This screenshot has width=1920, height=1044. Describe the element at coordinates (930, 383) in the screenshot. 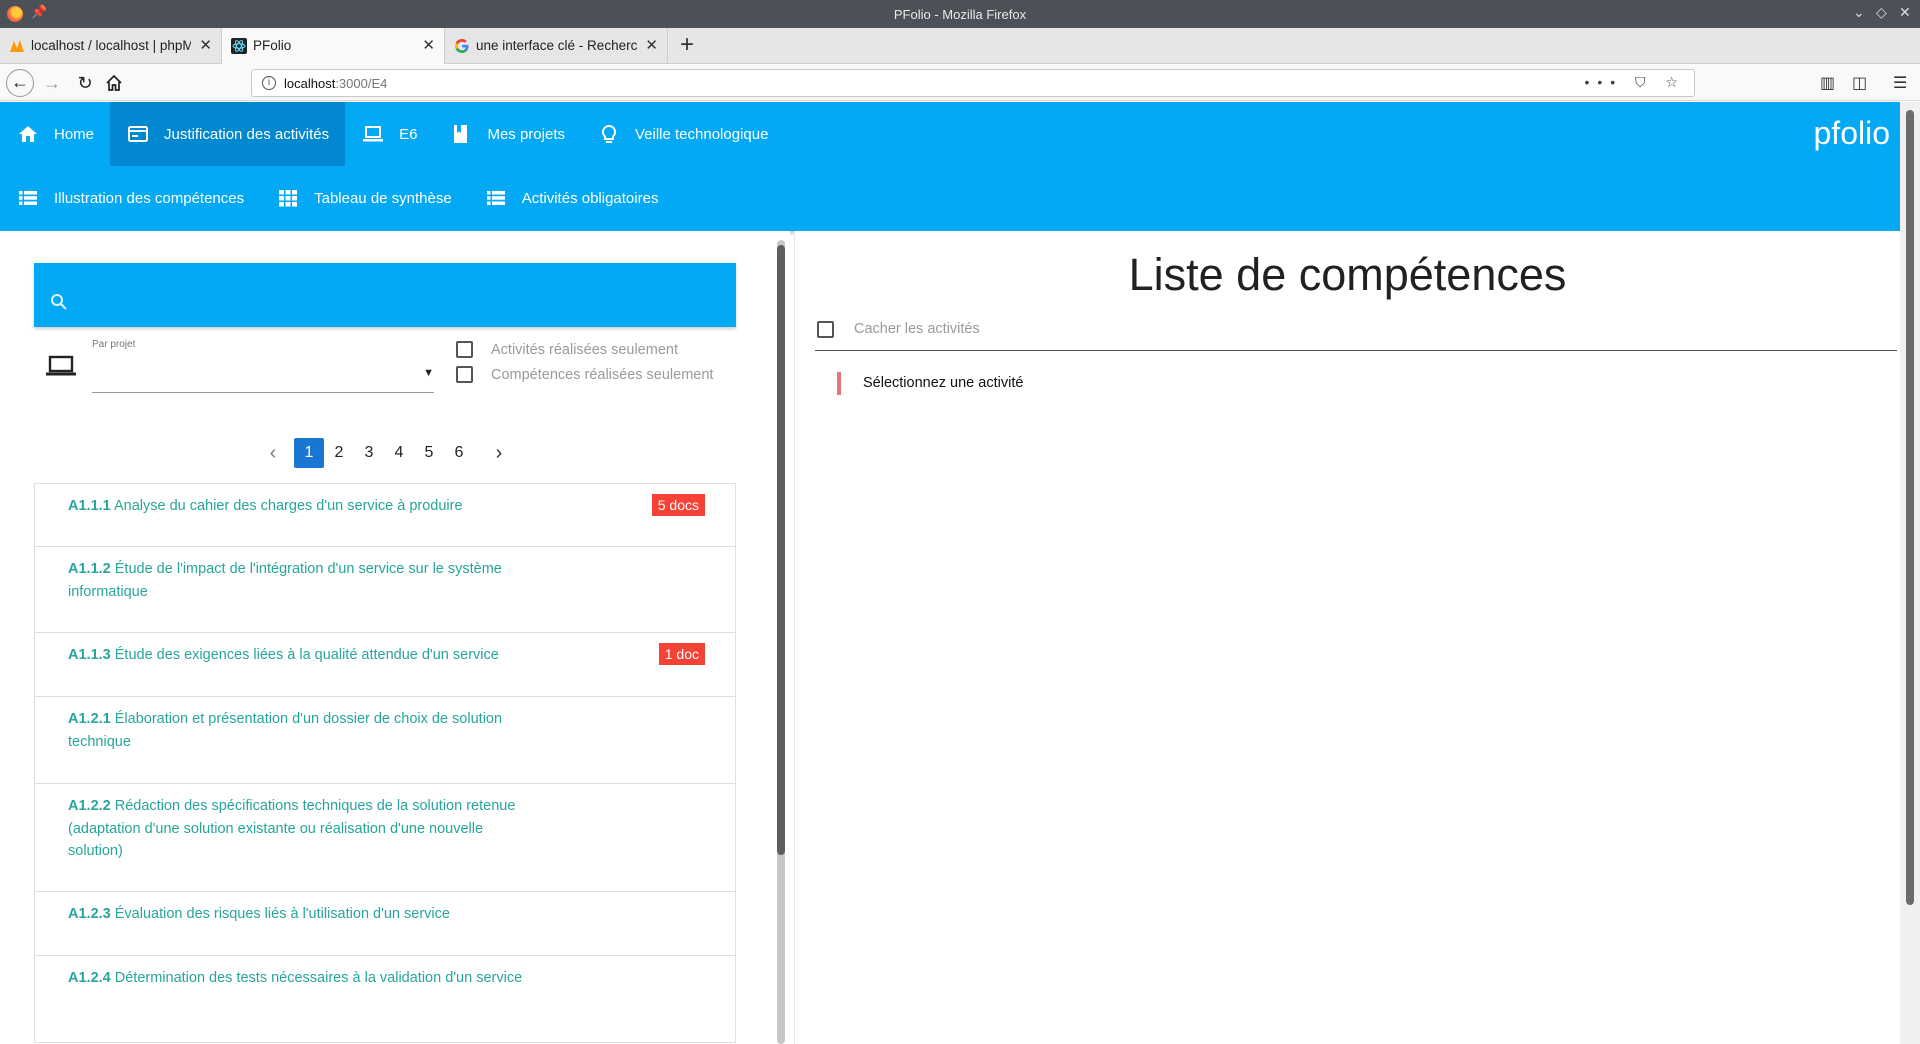

I see `select-activity-message: Sélectionnez une activité` at that location.